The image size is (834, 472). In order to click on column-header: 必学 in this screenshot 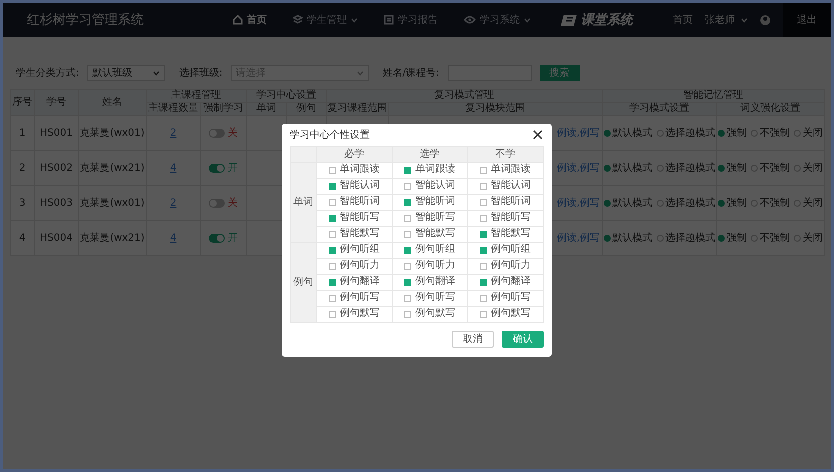, I will do `click(354, 154)`.